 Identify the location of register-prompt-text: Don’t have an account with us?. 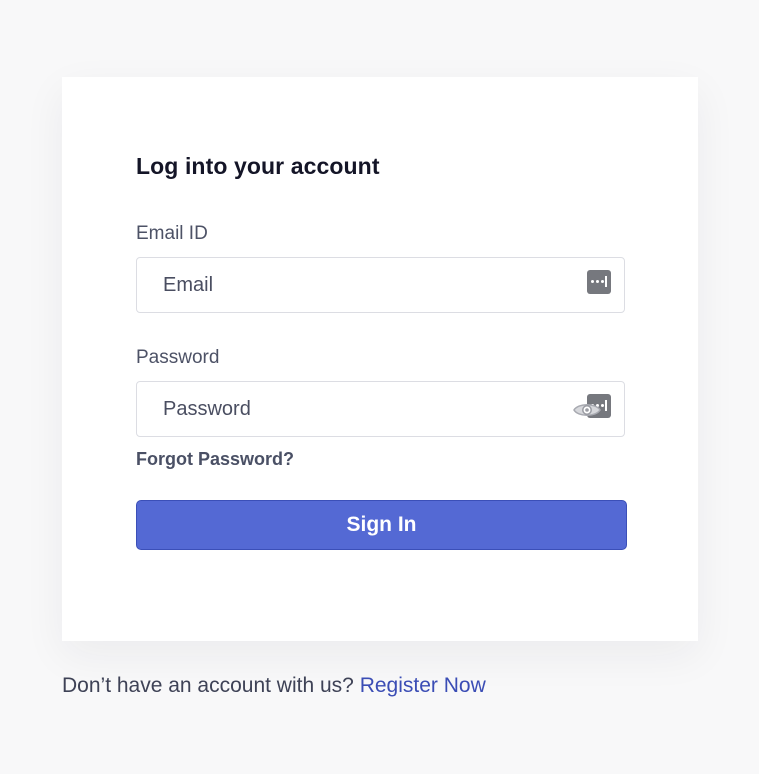
(208, 685).